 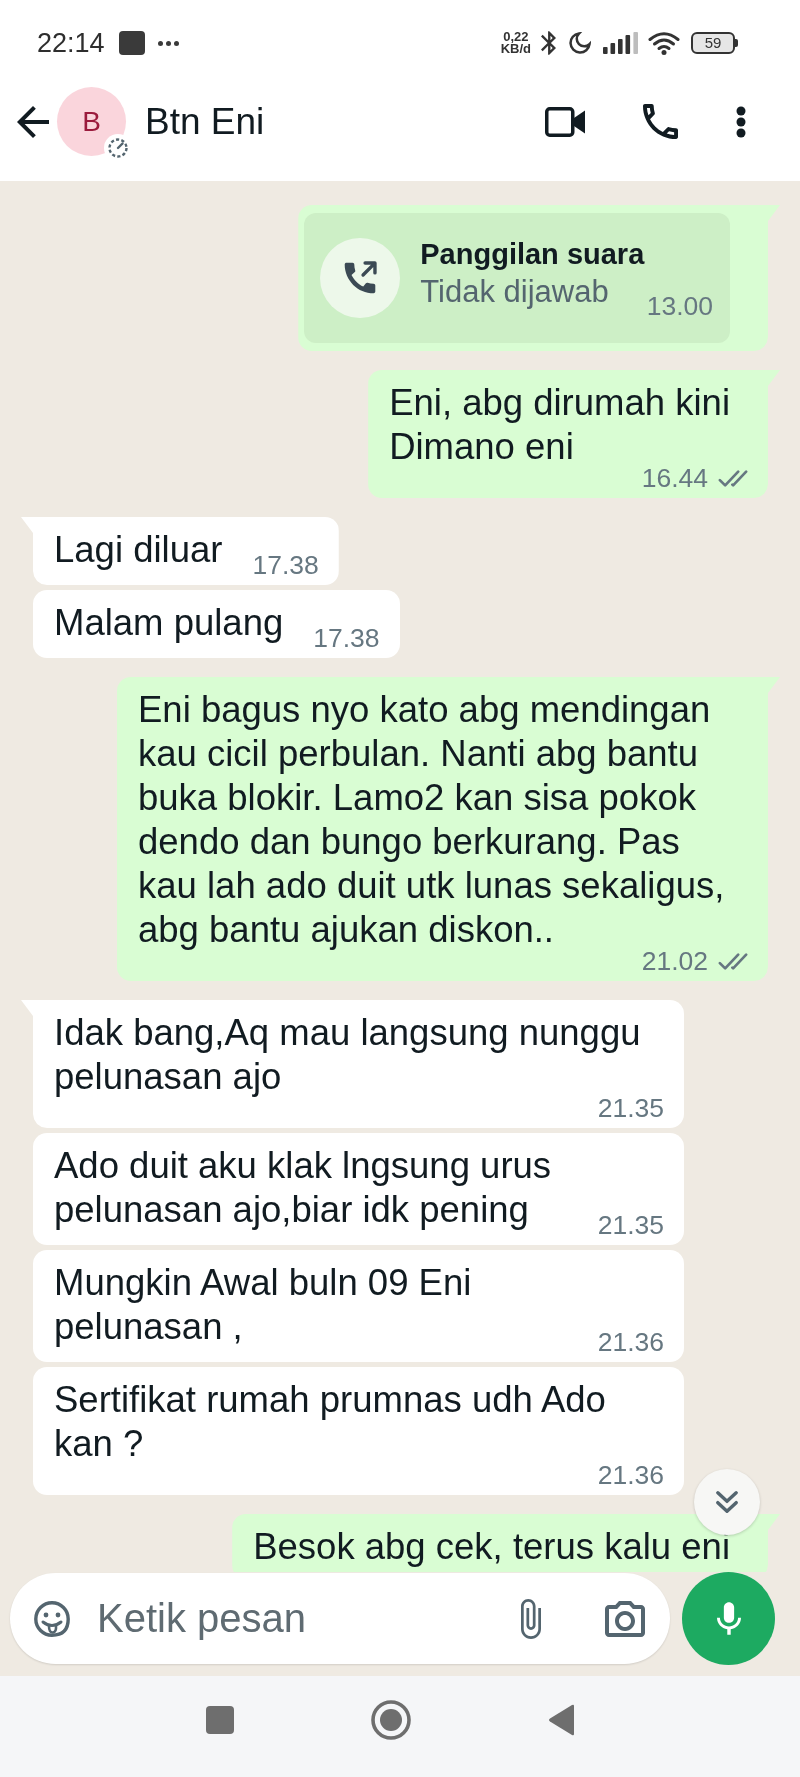 What do you see at coordinates (131, 43) in the screenshot?
I see `notification-icon` at bounding box center [131, 43].